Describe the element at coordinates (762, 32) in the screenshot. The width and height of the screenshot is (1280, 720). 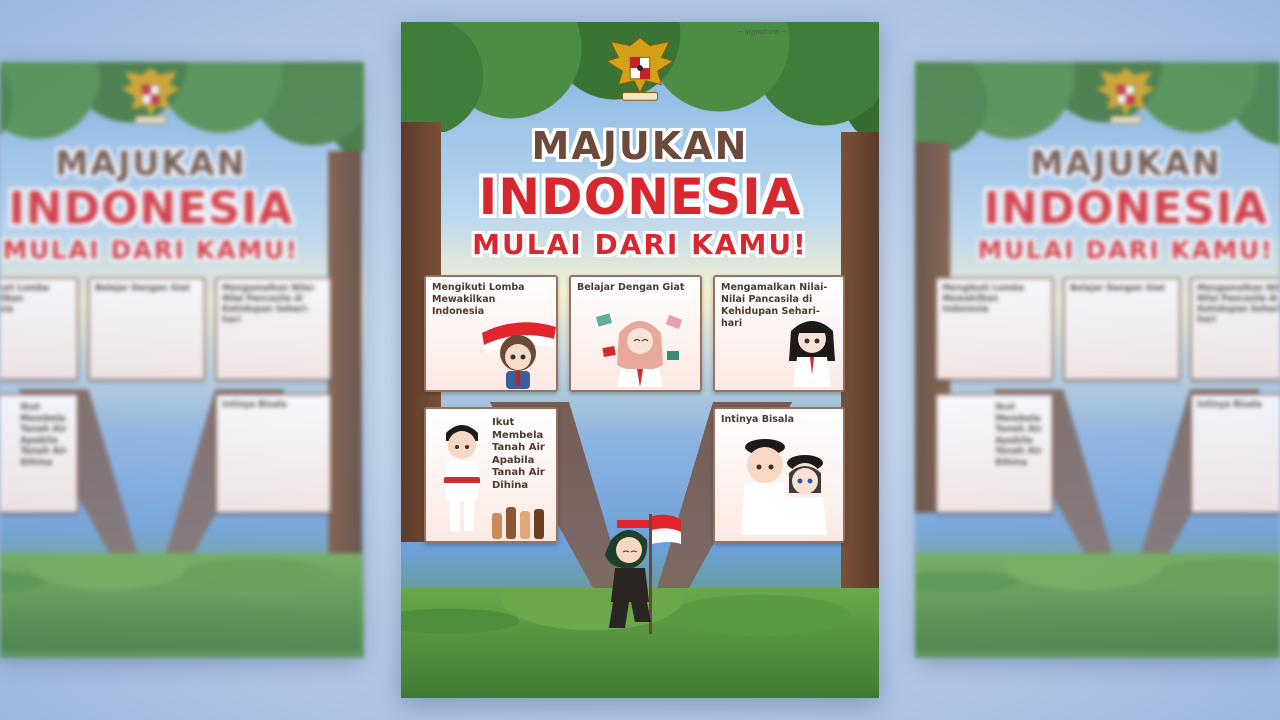
I see `artist-signature: ~ signature ~` at that location.